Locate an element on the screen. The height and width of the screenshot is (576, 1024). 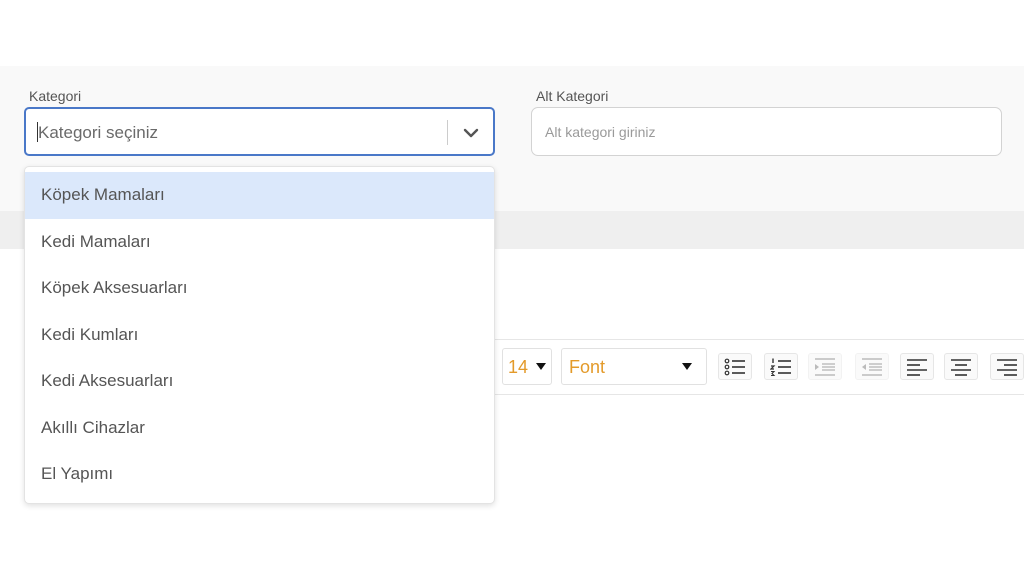
category-select-placeholder: Kategori seçiniz is located at coordinates (98, 132).